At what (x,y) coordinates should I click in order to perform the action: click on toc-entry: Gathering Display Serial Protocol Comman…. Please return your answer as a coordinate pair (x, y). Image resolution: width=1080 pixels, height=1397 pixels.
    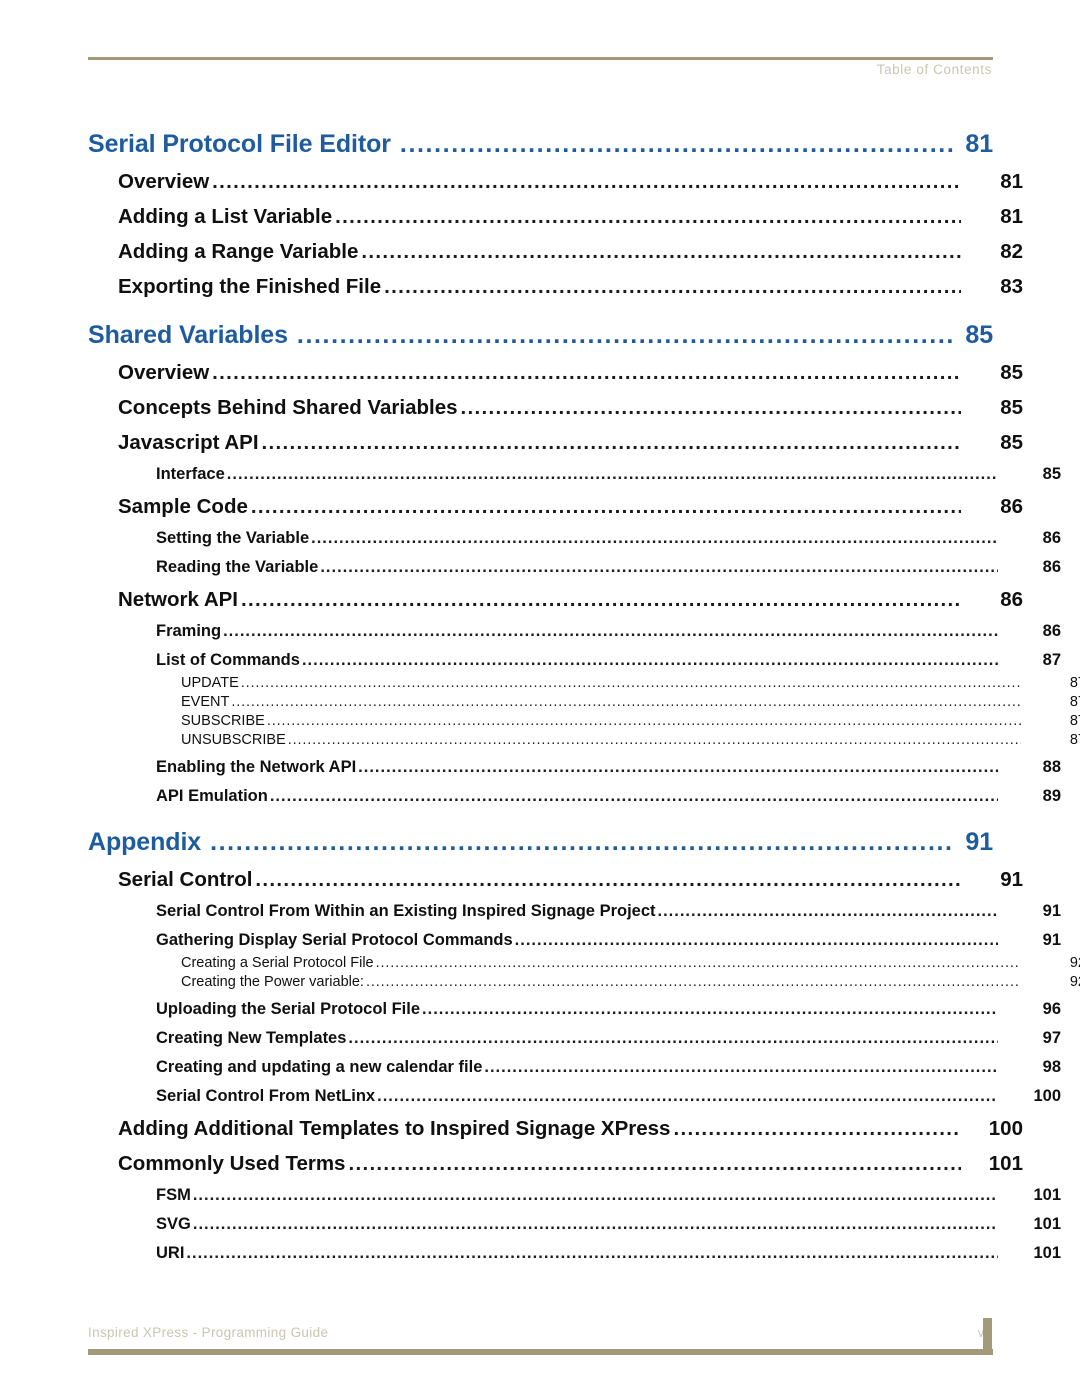
    Looking at the image, I should click on (608, 940).